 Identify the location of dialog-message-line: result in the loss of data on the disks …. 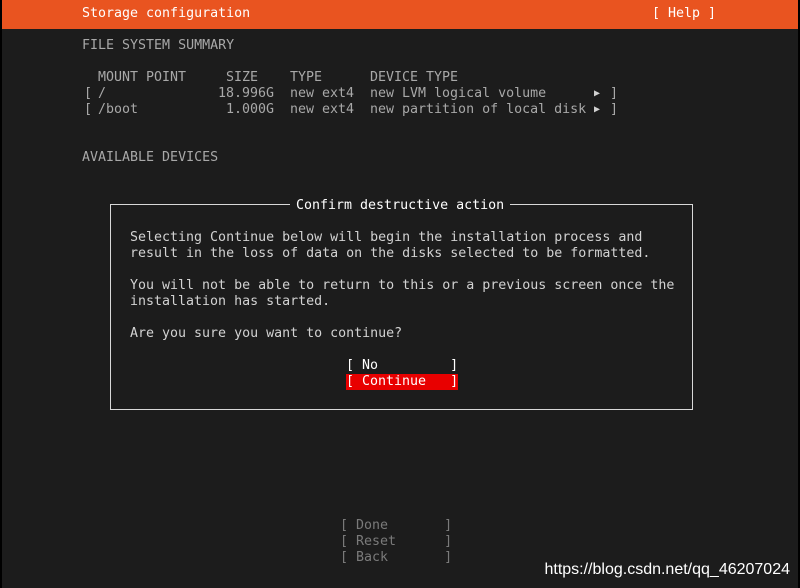
(390, 253).